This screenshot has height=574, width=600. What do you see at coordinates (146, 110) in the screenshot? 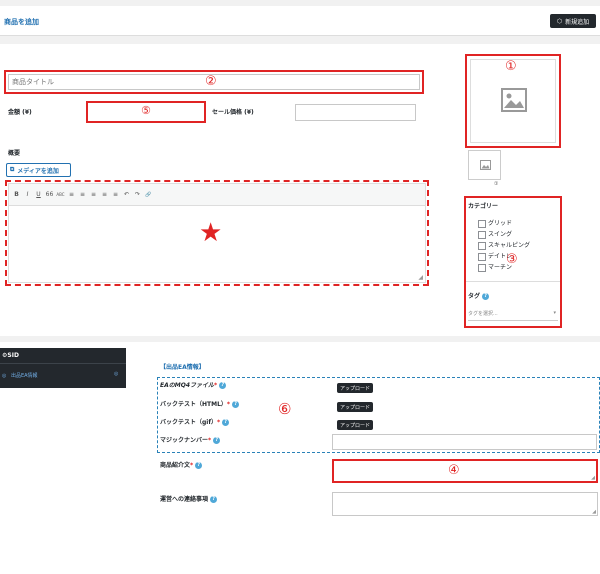
I see `annotation-5: ⑤` at bounding box center [146, 110].